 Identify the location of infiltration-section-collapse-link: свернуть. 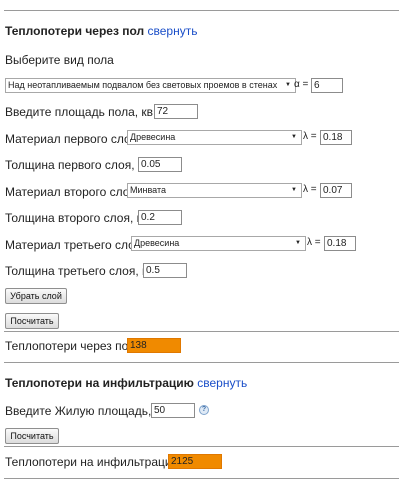
(222, 383).